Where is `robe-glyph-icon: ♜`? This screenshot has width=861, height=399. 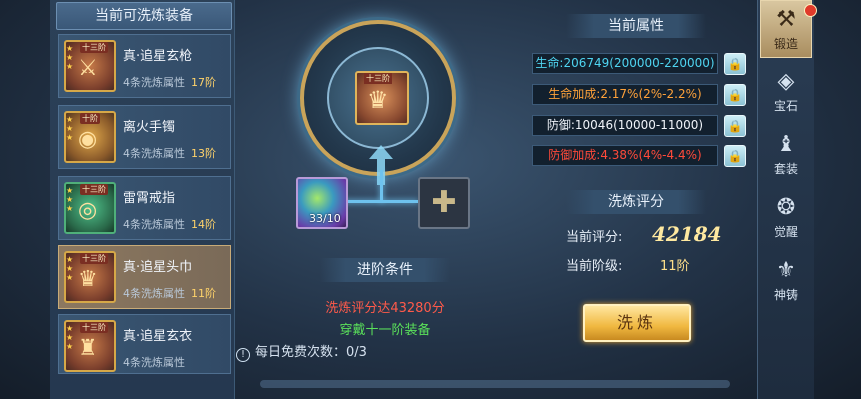 robe-glyph-icon: ♜ is located at coordinates (88, 348).